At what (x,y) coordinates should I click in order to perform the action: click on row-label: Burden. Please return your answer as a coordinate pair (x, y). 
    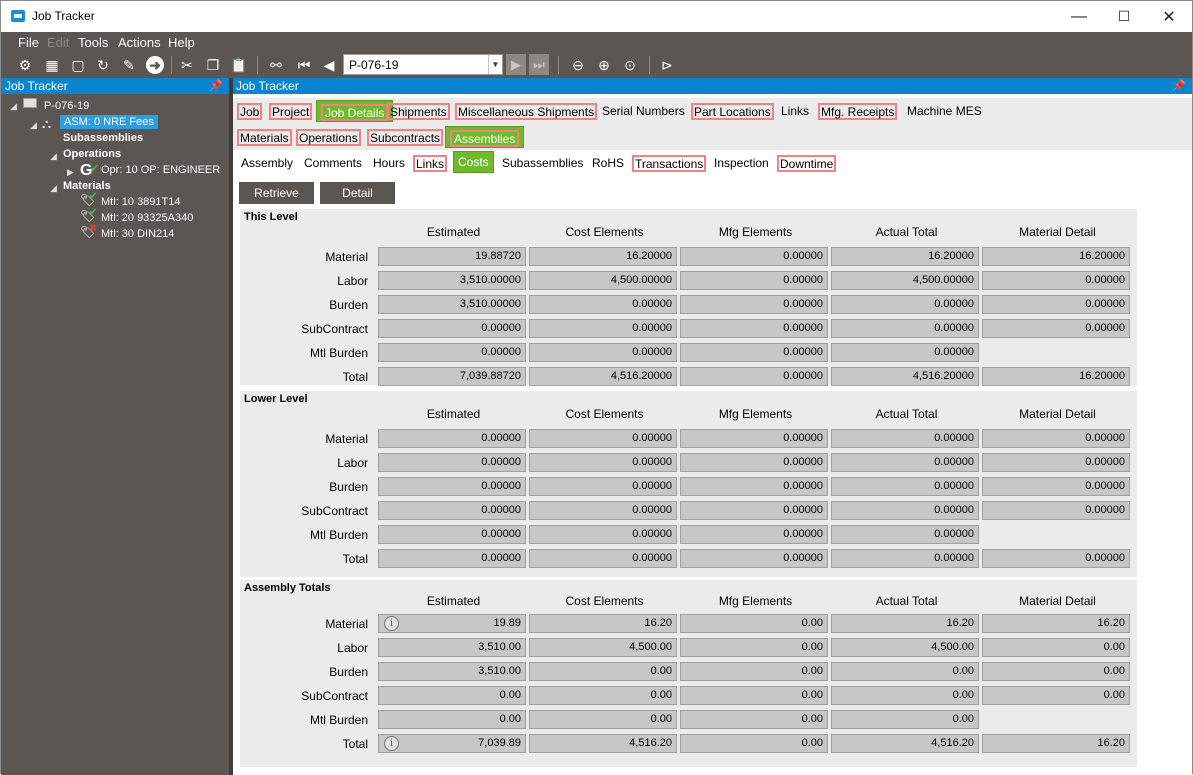
    Looking at the image, I should click on (348, 487).